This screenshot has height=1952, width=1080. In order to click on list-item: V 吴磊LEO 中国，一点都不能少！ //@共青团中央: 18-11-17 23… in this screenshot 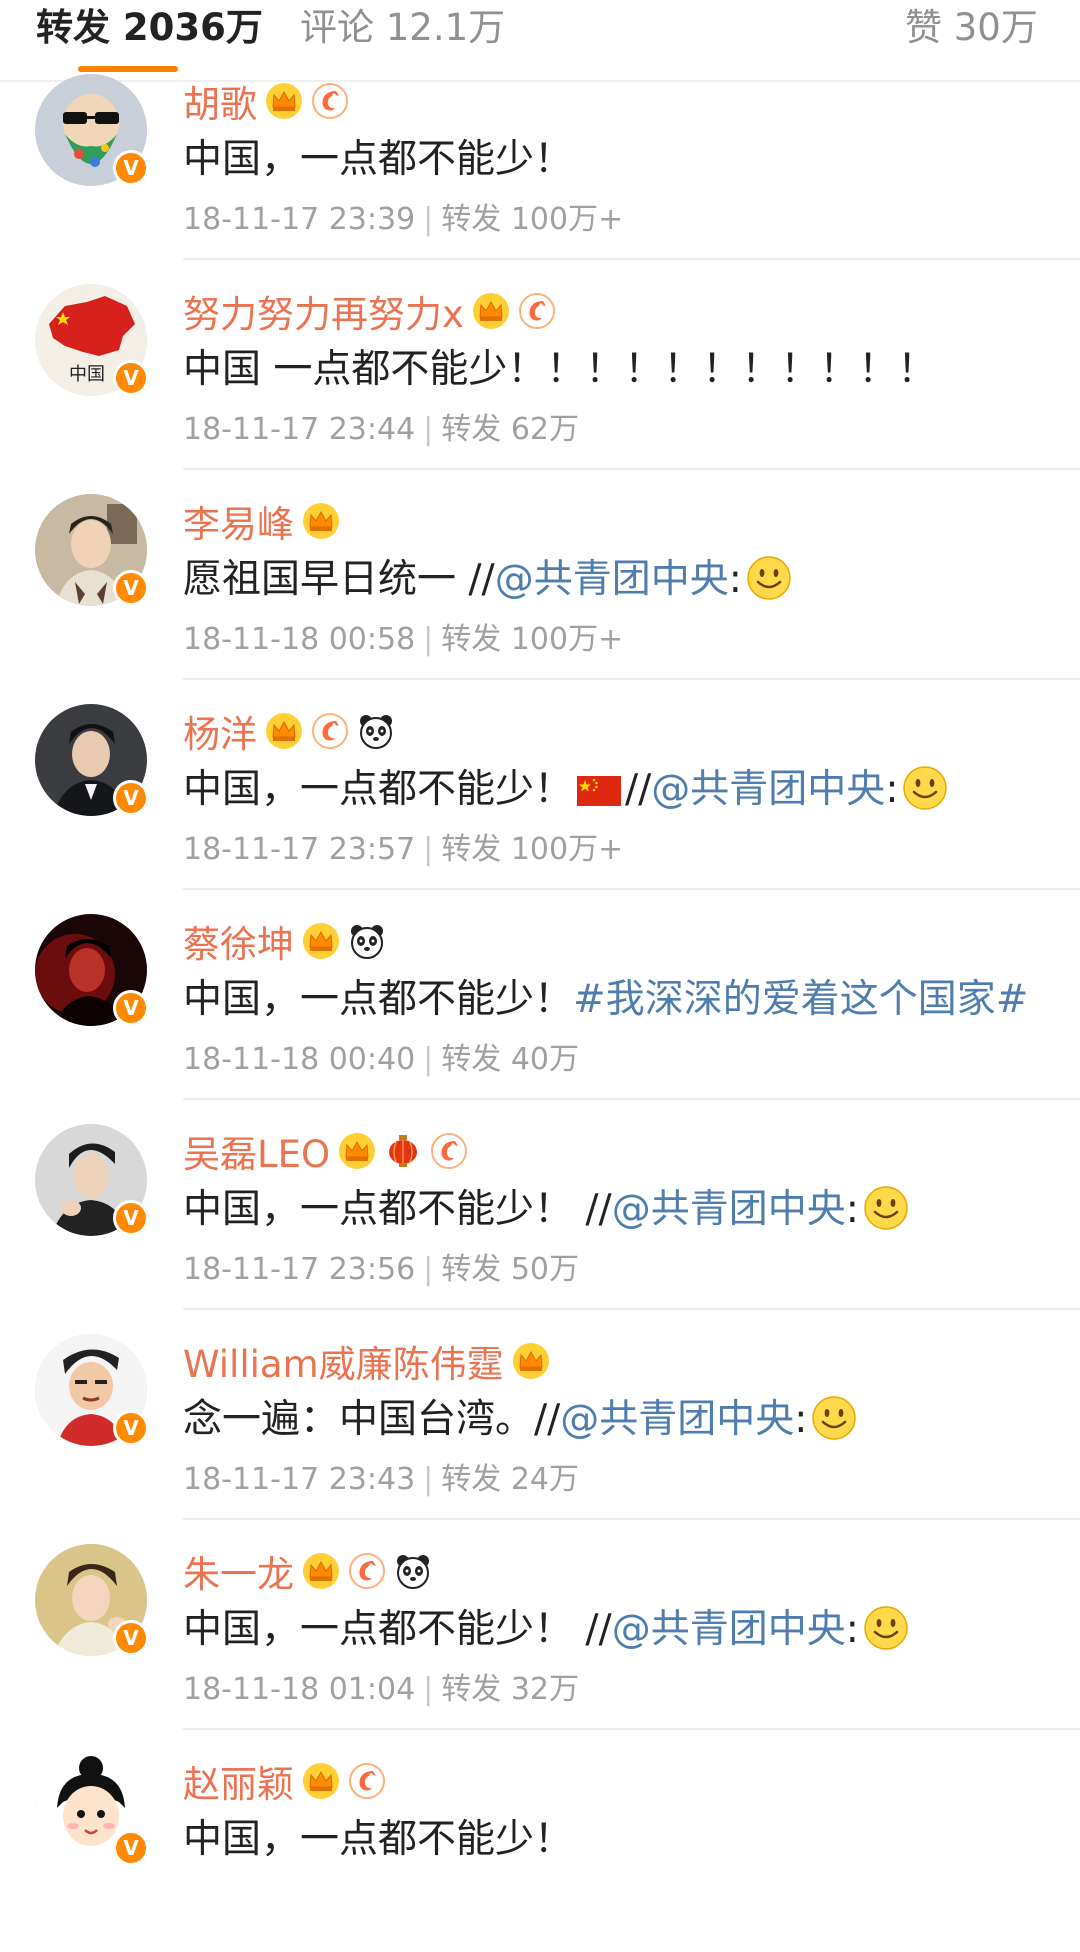, I will do `click(540, 1217)`.